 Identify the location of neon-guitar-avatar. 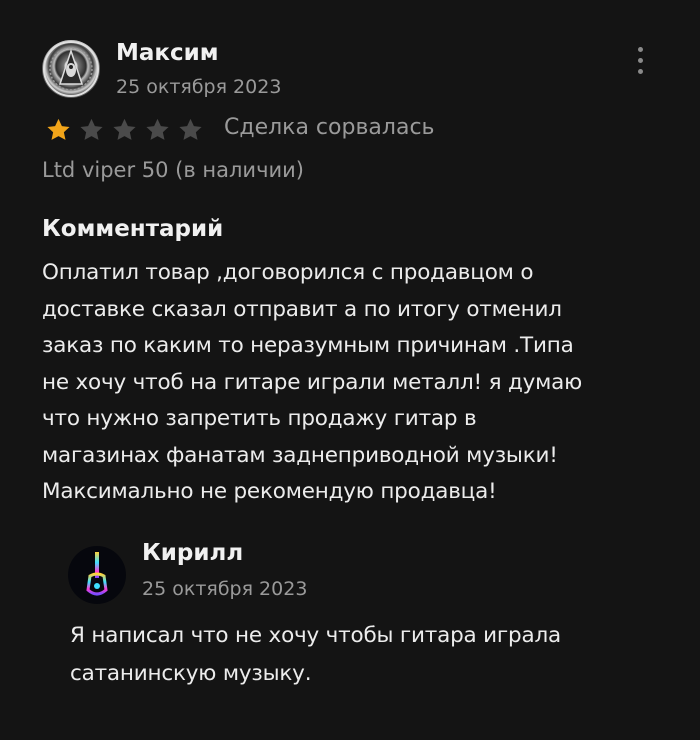
(97, 574).